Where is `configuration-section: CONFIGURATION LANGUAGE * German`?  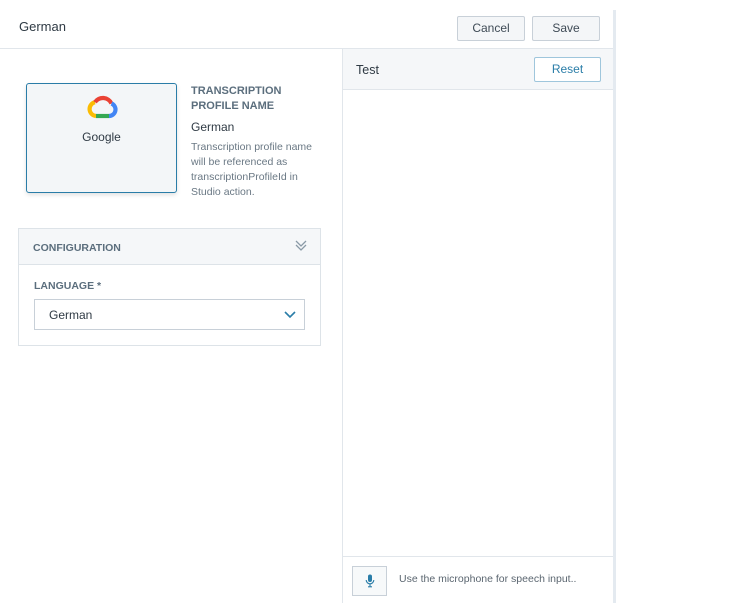 configuration-section: CONFIGURATION LANGUAGE * German is located at coordinates (169, 287).